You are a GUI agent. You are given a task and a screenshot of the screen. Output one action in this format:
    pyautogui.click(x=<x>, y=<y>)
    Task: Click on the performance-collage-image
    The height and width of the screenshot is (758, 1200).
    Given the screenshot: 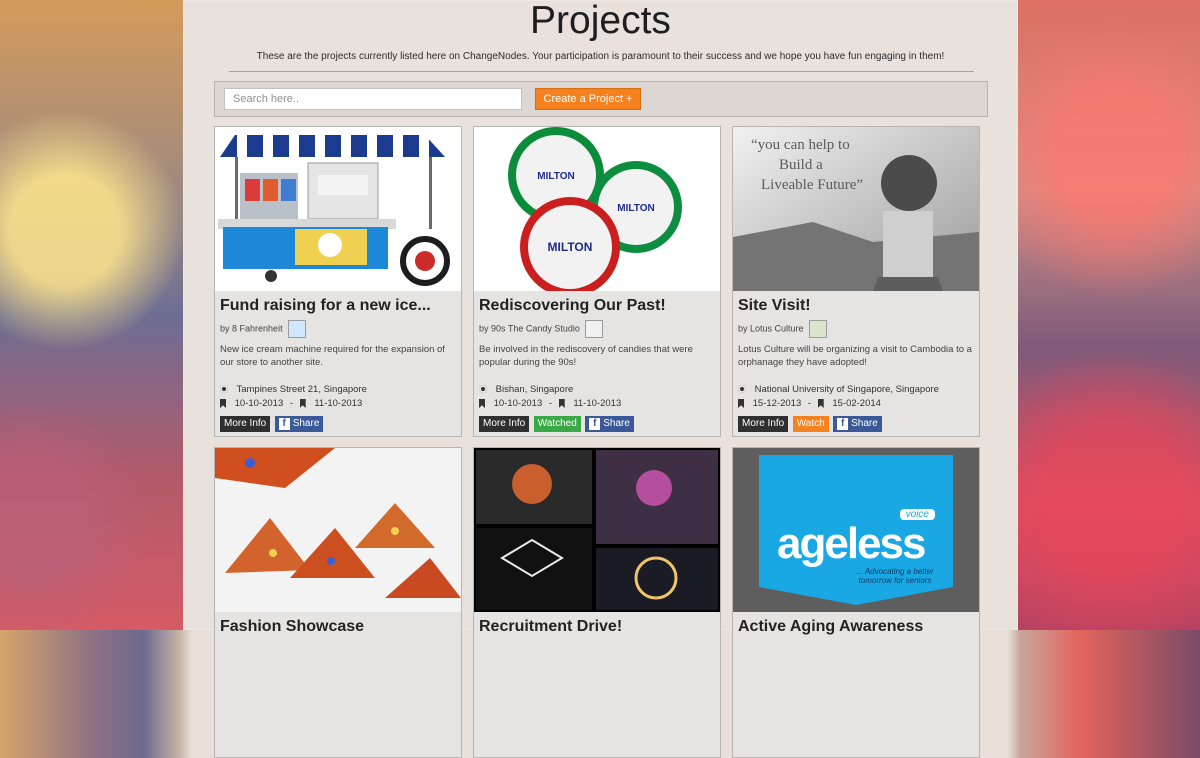 What is the action you would take?
    pyautogui.click(x=597, y=530)
    